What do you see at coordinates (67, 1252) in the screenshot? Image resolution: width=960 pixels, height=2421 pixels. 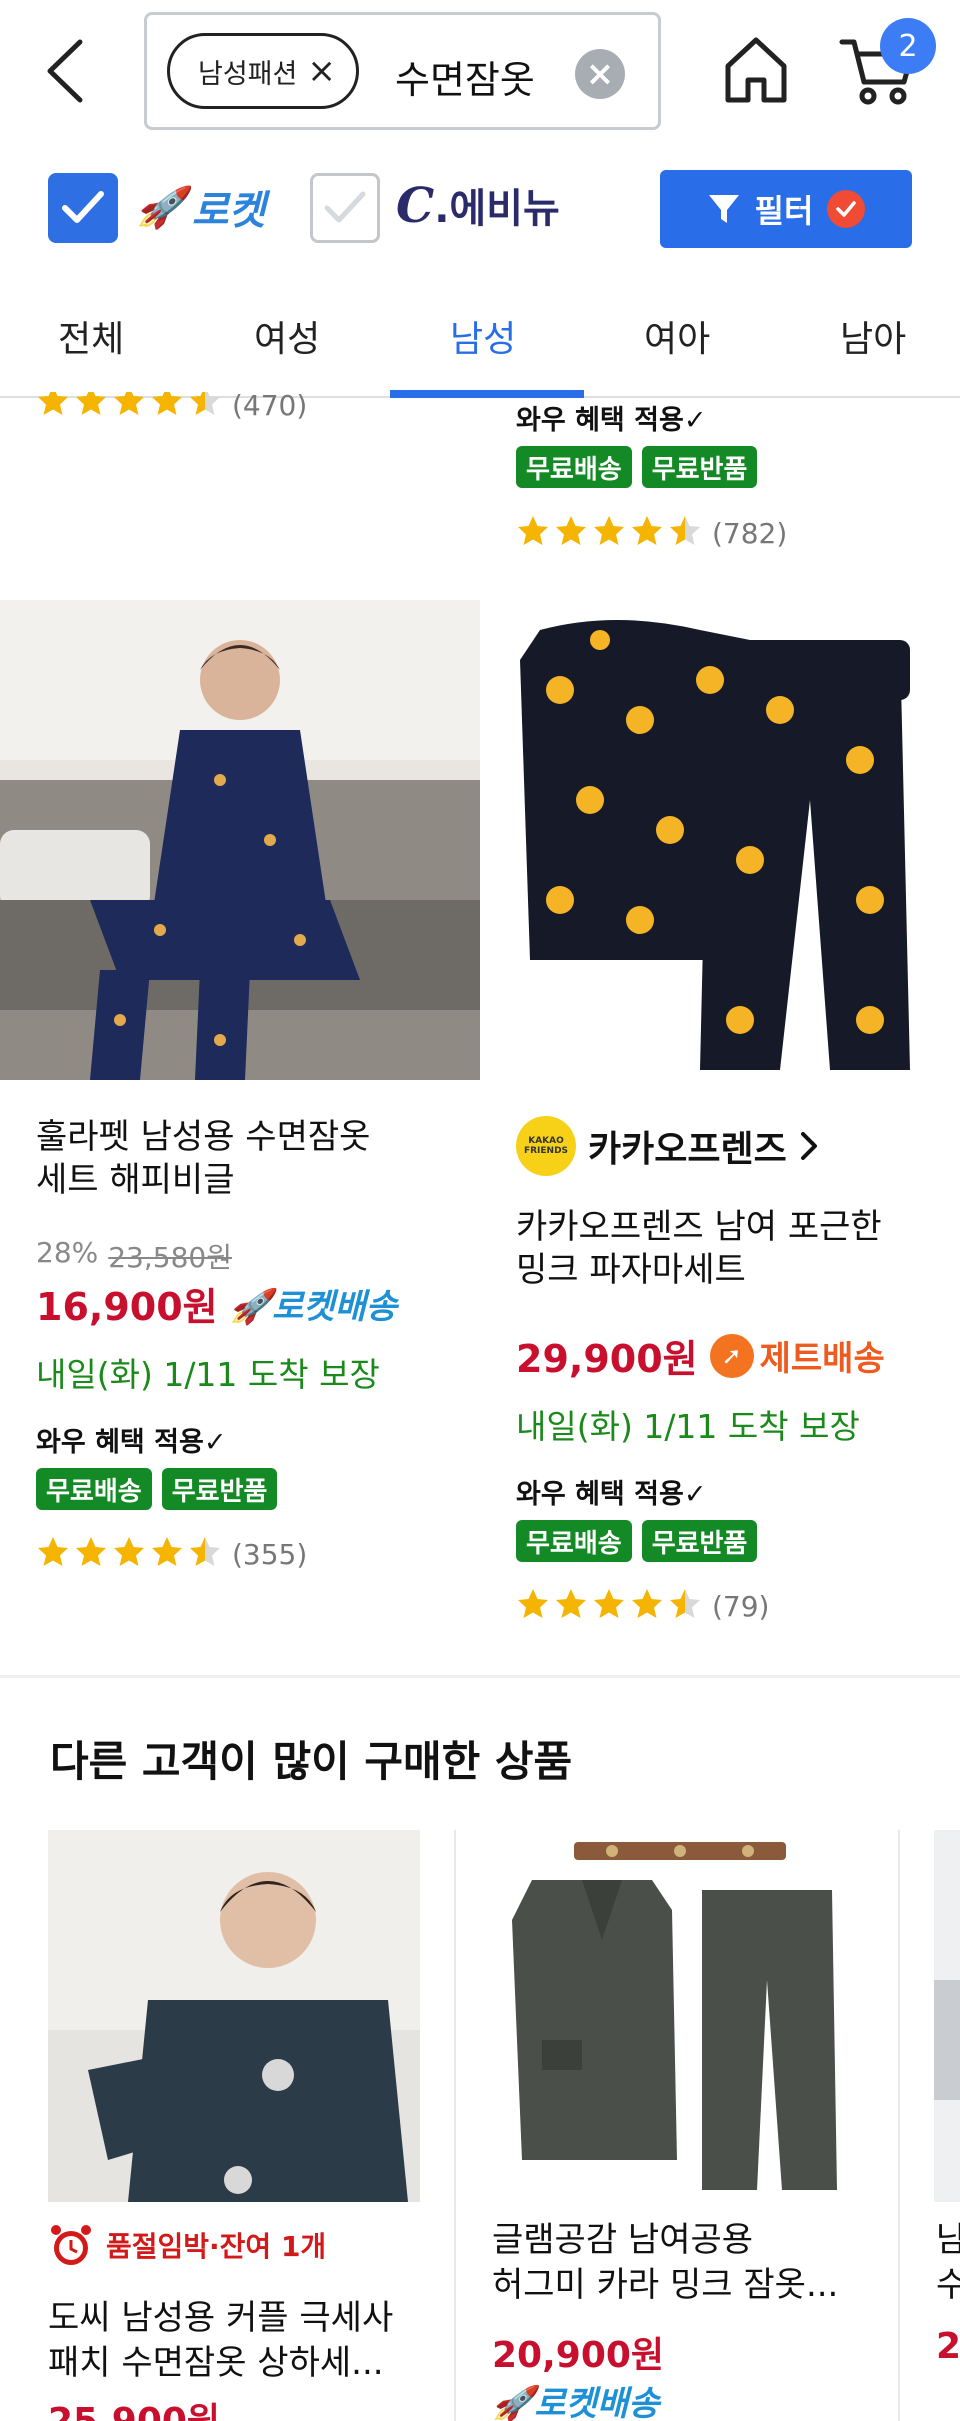 I see `discount-rate: 28%` at bounding box center [67, 1252].